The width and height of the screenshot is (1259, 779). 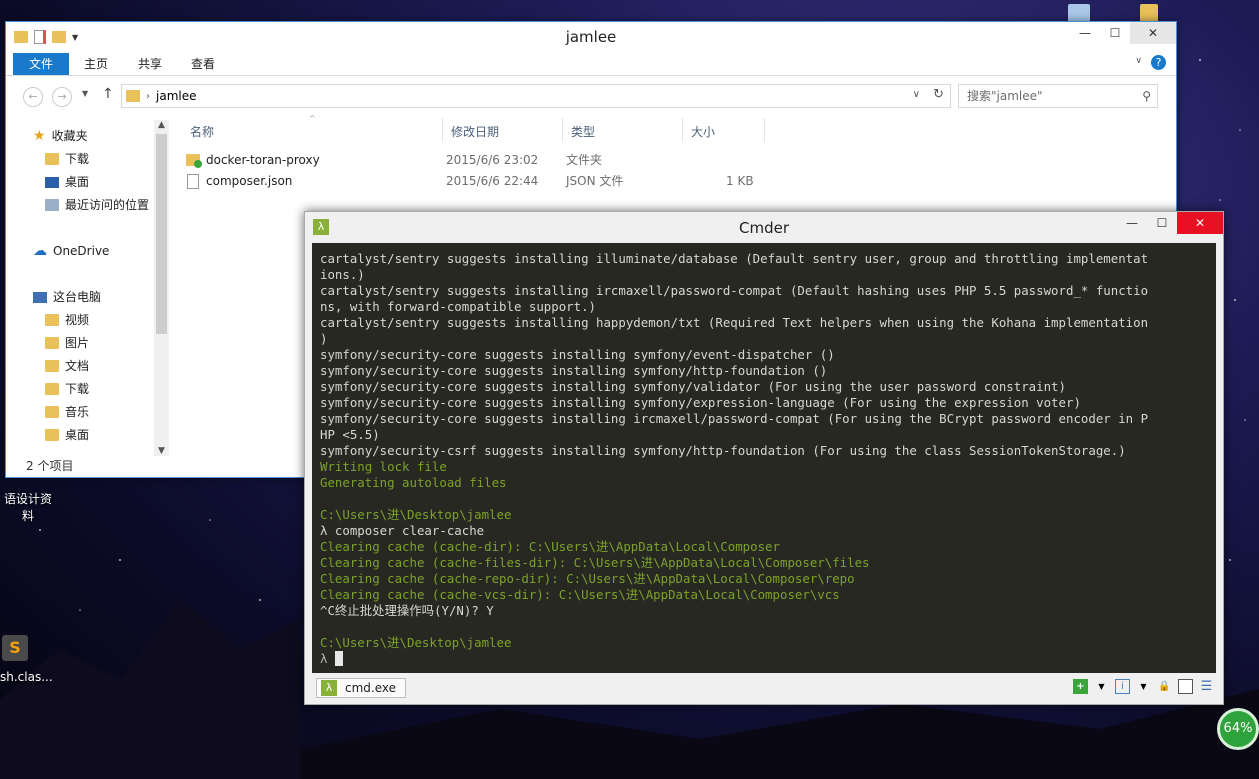 What do you see at coordinates (416, 642) in the screenshot?
I see `terminal-line: C:\Users\进\Desktop\jamlee` at bounding box center [416, 642].